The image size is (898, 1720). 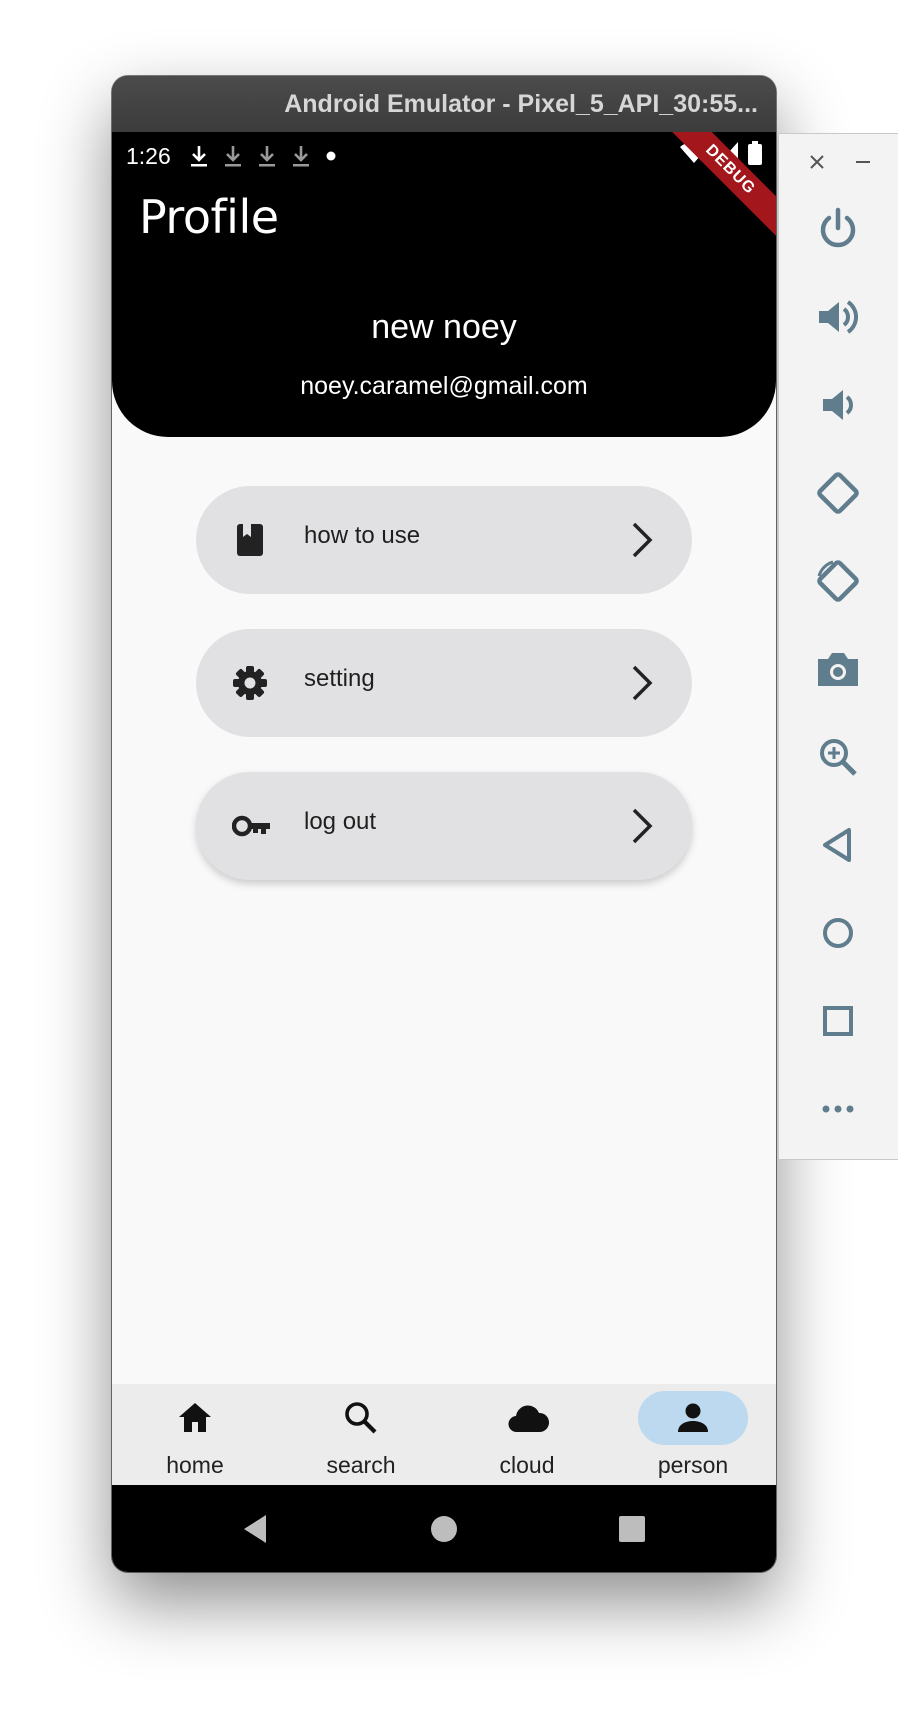 I want to click on close-icon, so click(x=817, y=162).